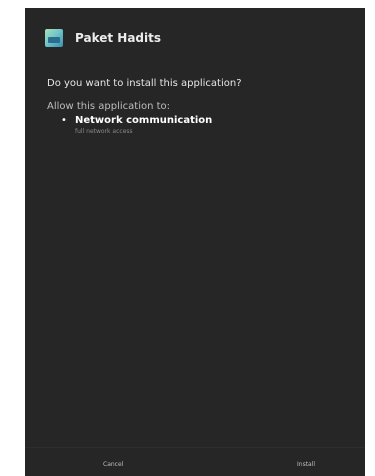  What do you see at coordinates (306, 464) in the screenshot?
I see `install-button: Install` at bounding box center [306, 464].